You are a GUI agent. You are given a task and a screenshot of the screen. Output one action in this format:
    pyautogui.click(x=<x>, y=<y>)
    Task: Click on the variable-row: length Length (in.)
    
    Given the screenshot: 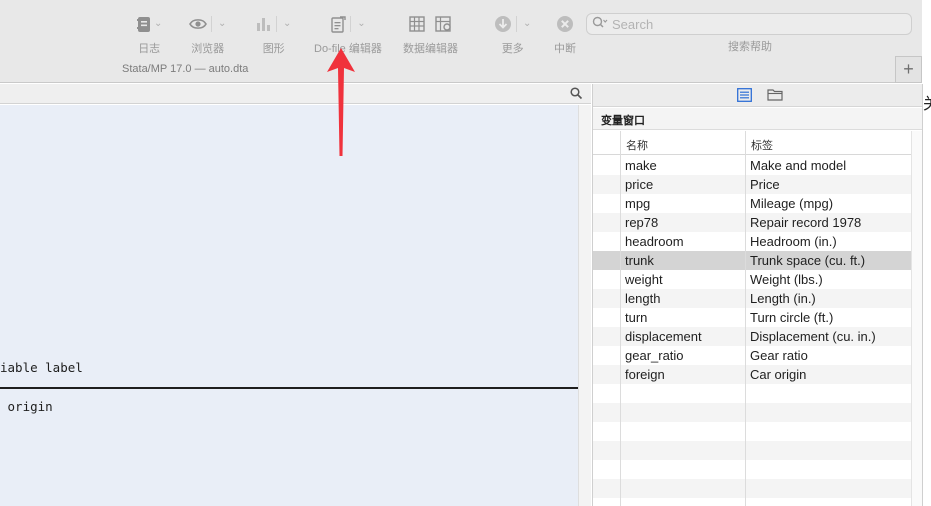 What is the action you would take?
    pyautogui.click(x=752, y=298)
    